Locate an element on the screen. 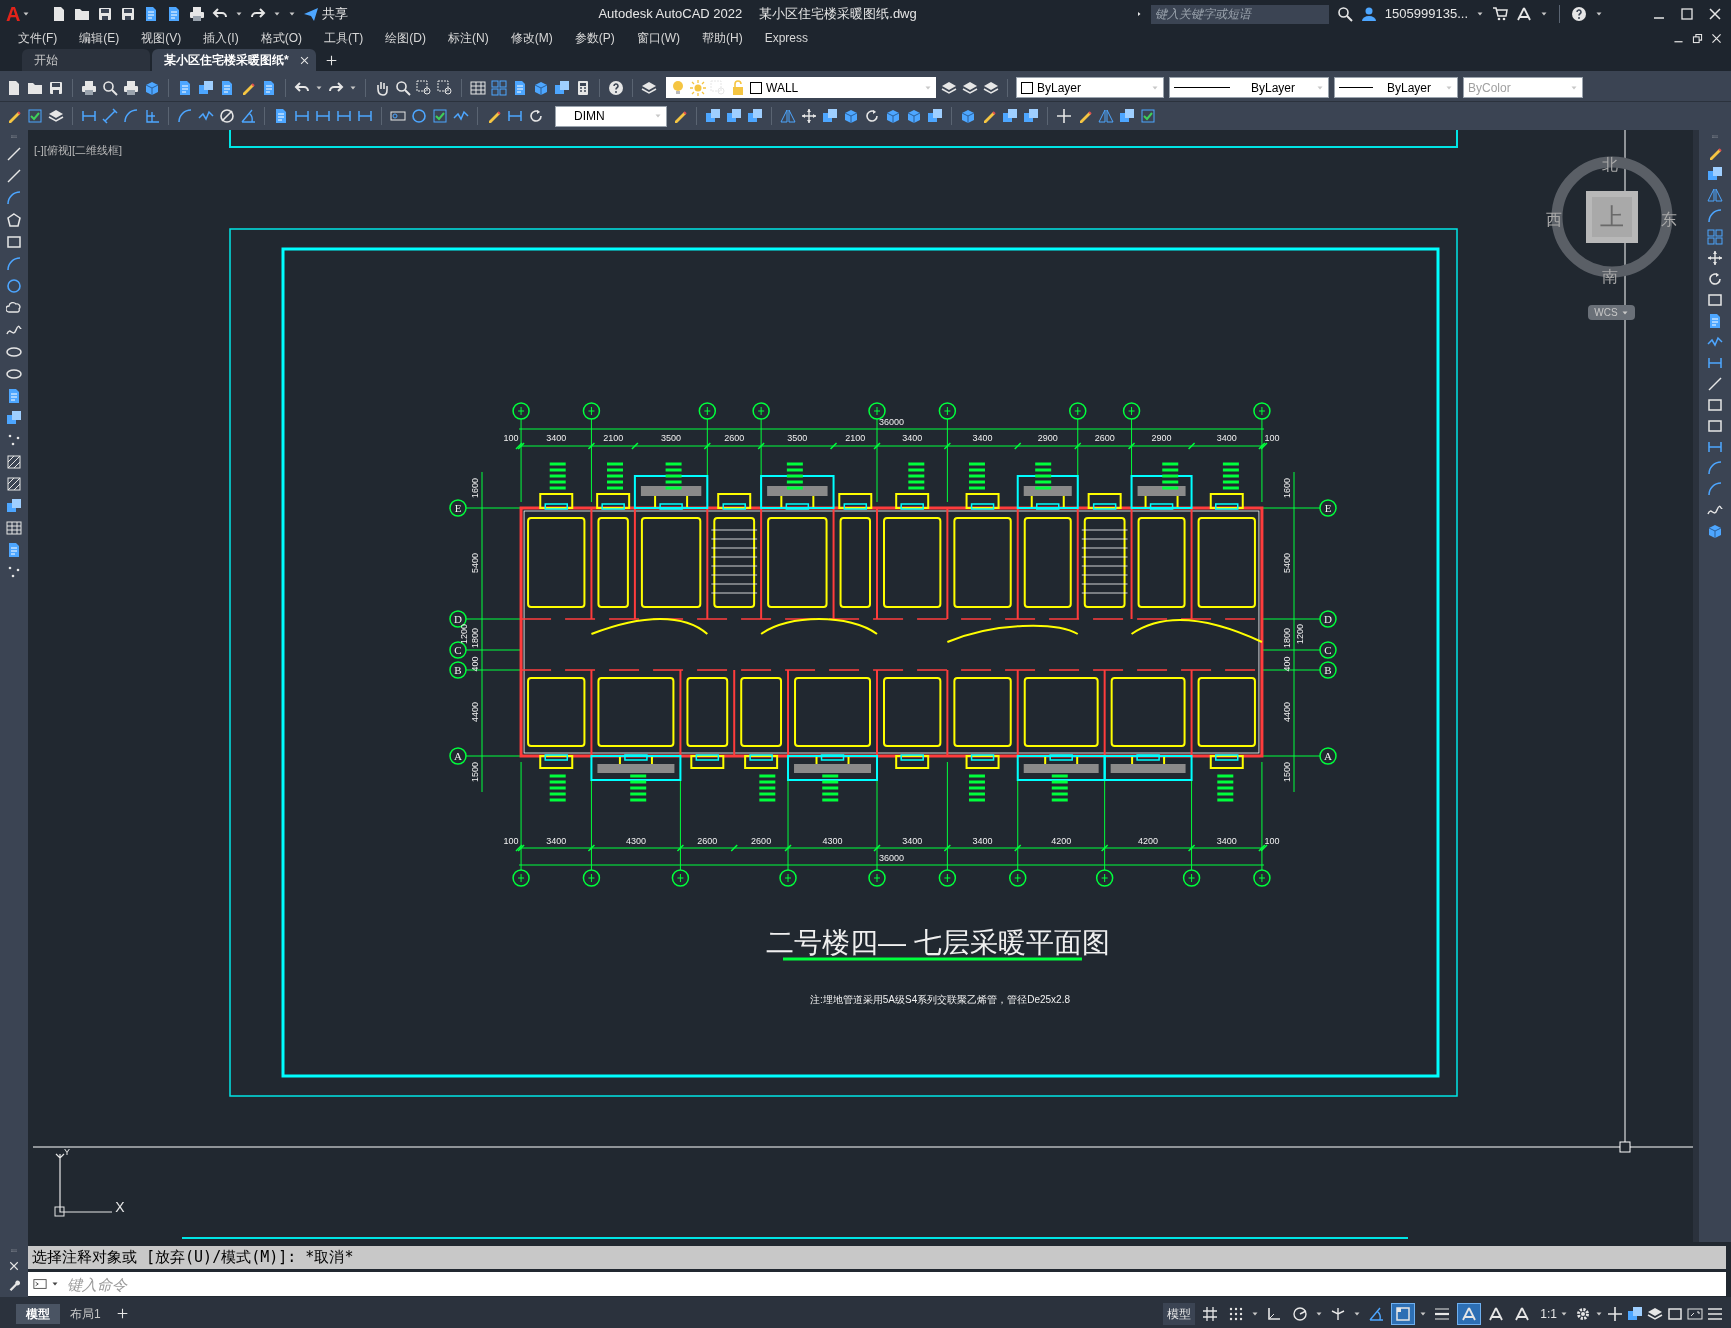  ordinate-icon is located at coordinates (152, 116).